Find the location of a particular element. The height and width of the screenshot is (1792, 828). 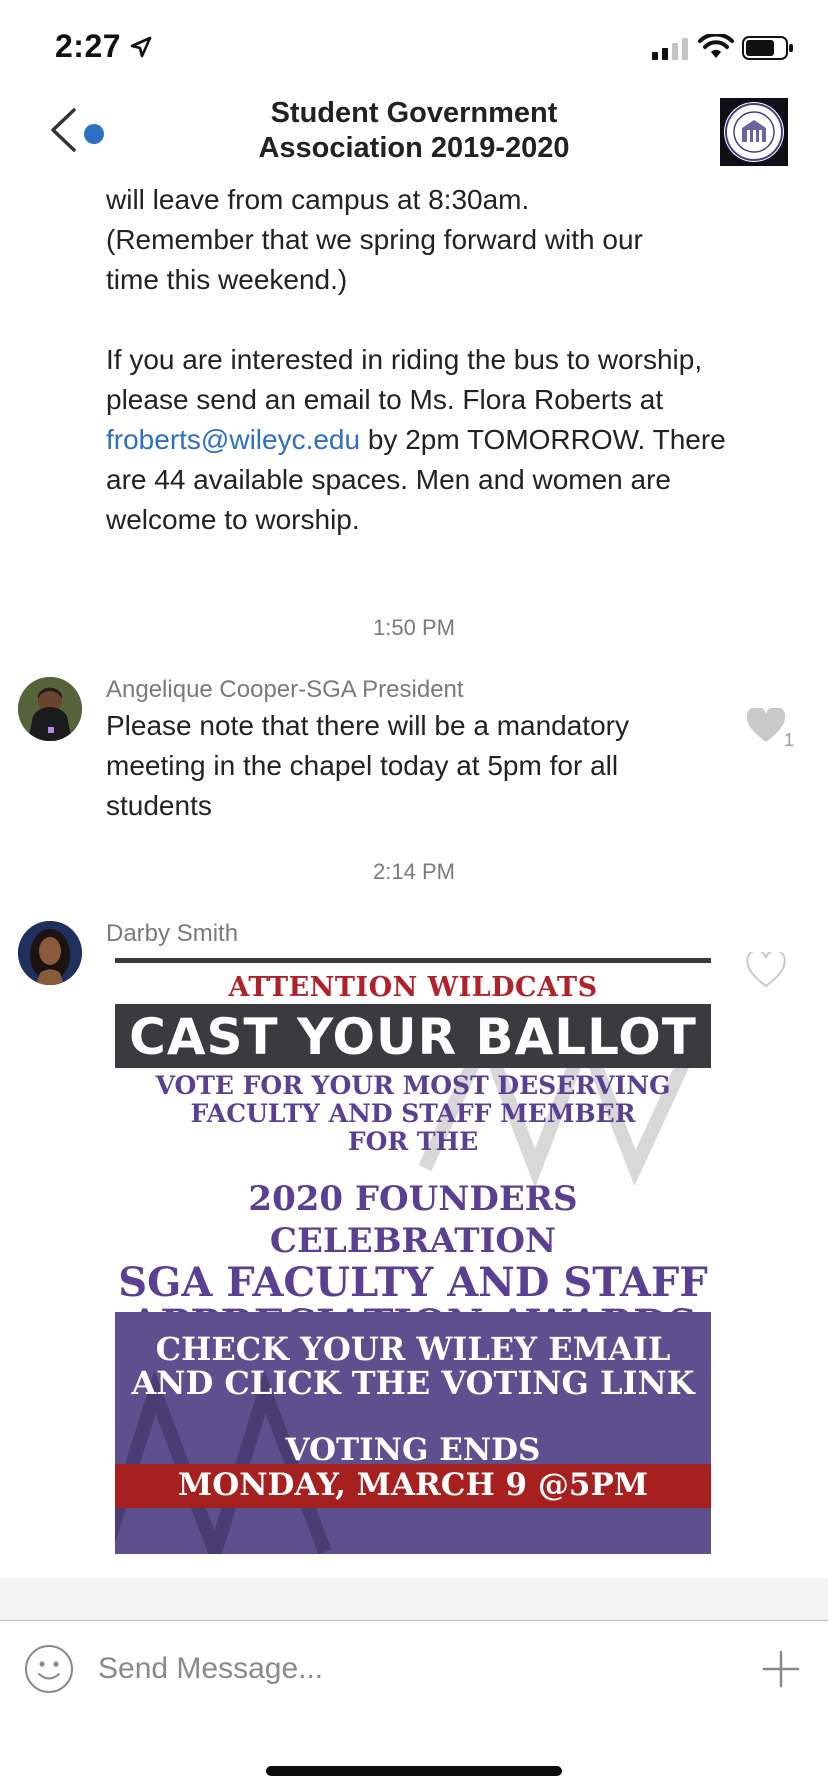

composer-top-strip is located at coordinates (414, 1599).